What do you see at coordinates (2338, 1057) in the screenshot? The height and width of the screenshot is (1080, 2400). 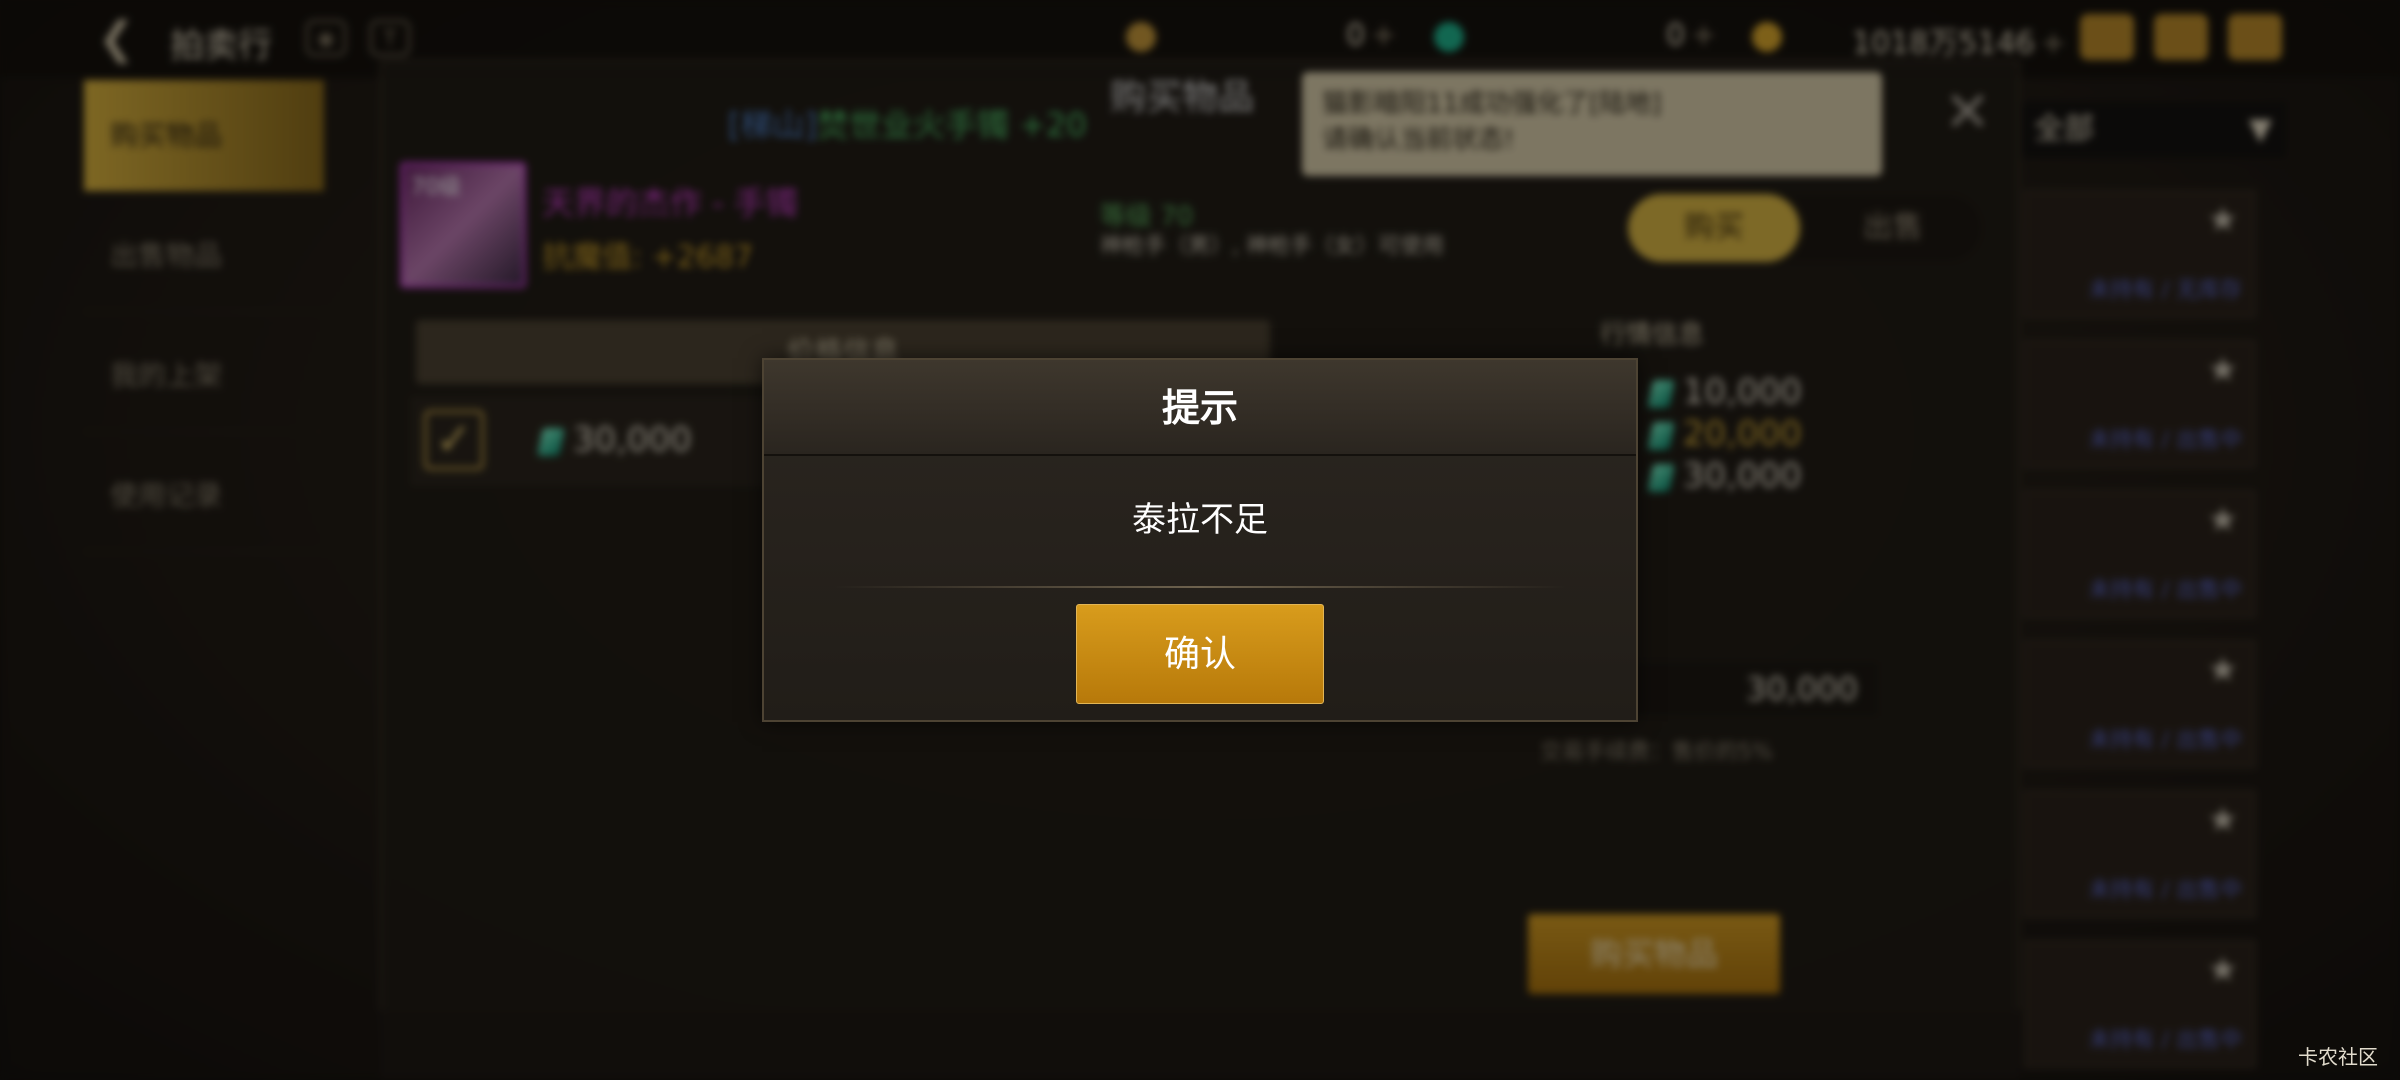 I see `watermark: 卡农社区` at bounding box center [2338, 1057].